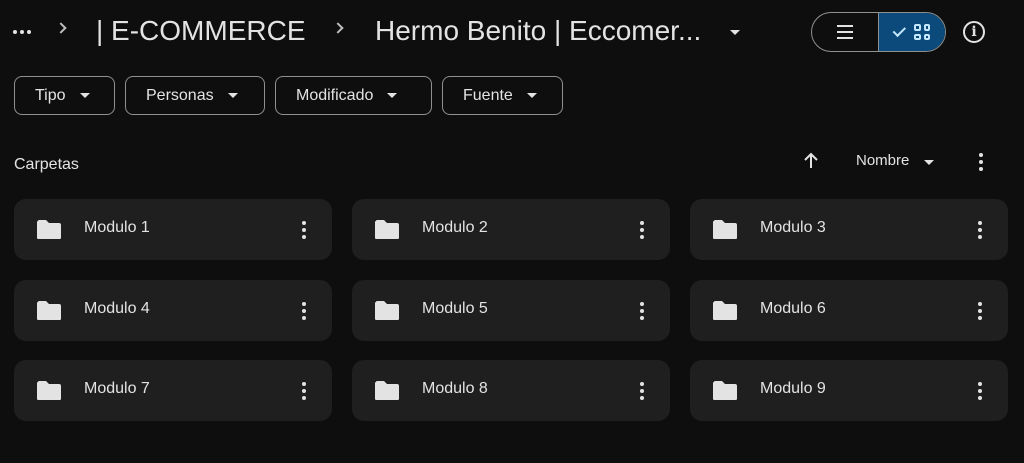 This screenshot has width=1024, height=463. What do you see at coordinates (811, 161) in the screenshot?
I see `sort-arrow-icon` at bounding box center [811, 161].